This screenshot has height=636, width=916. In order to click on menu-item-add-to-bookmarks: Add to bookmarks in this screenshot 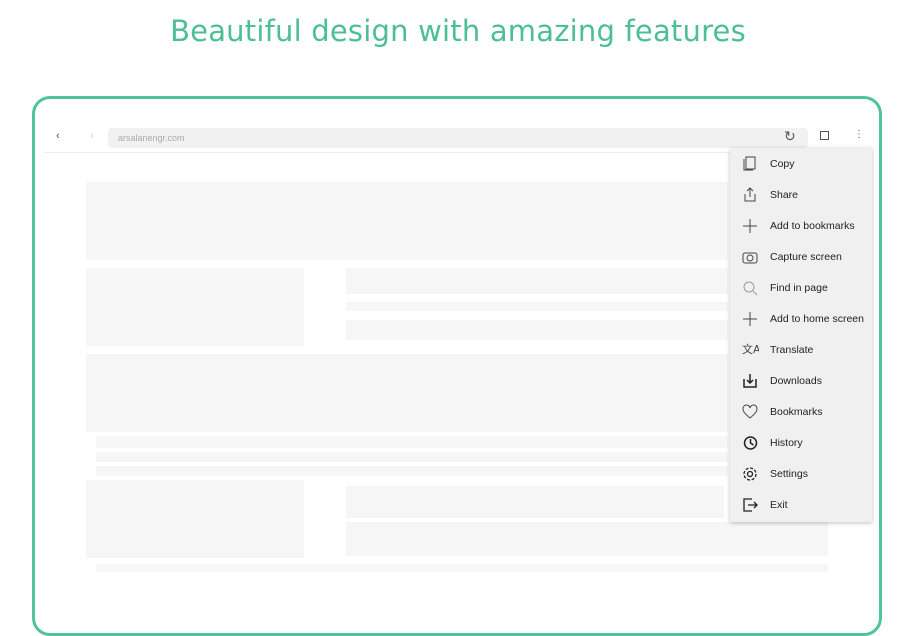, I will do `click(801, 226)`.